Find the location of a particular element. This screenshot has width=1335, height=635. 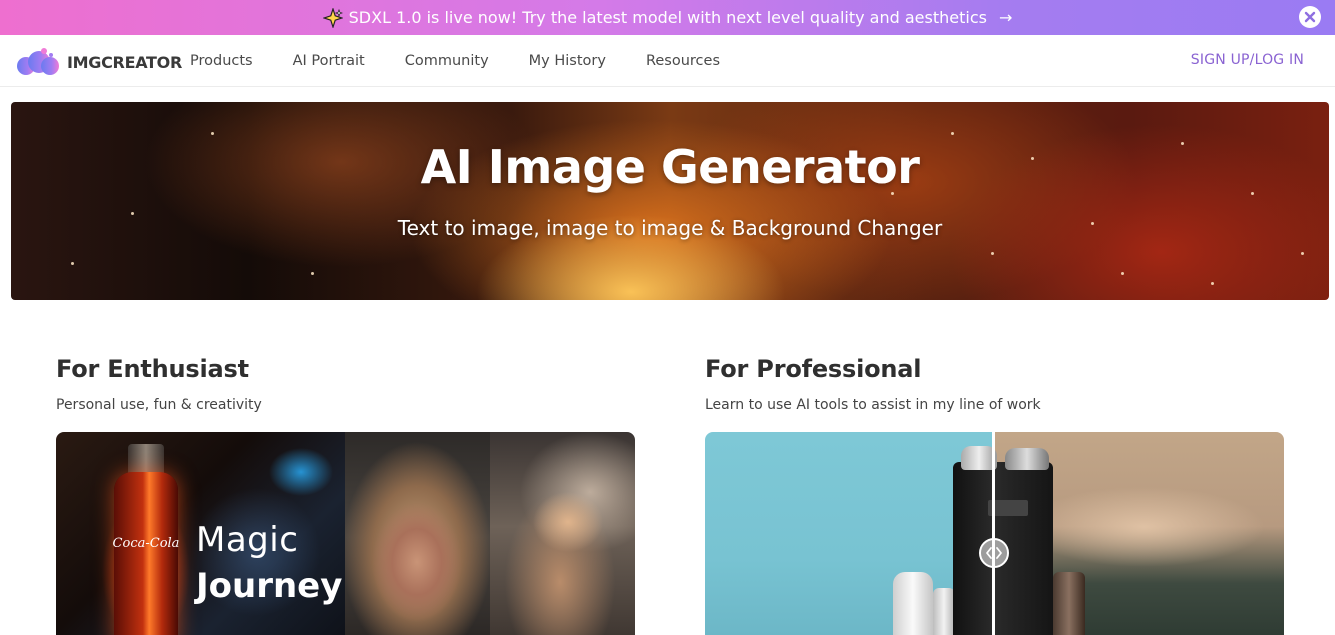

nav-community: Community is located at coordinates (447, 61).